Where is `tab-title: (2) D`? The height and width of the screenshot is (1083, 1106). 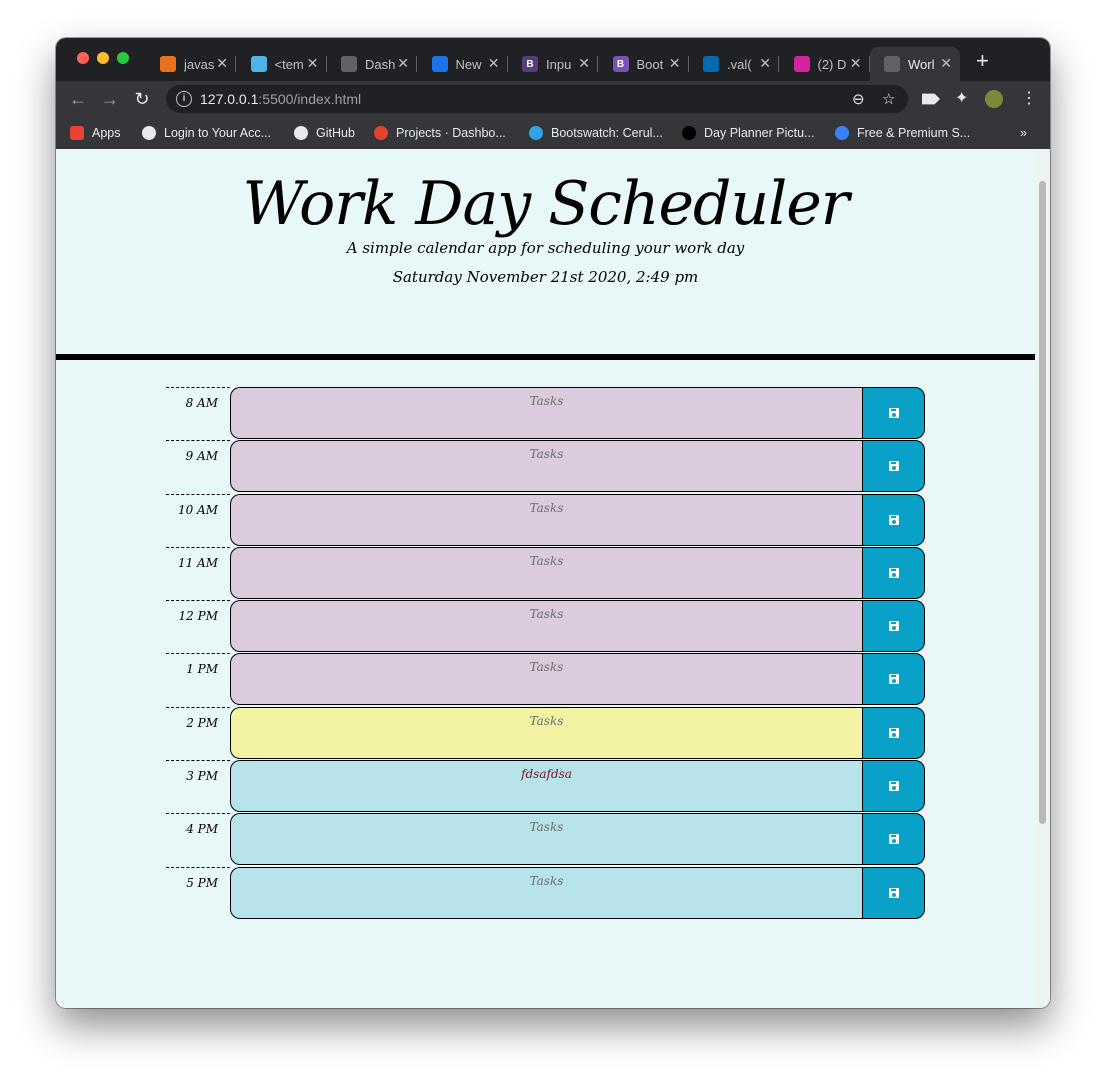
tab-title: (2) D is located at coordinates (832, 64).